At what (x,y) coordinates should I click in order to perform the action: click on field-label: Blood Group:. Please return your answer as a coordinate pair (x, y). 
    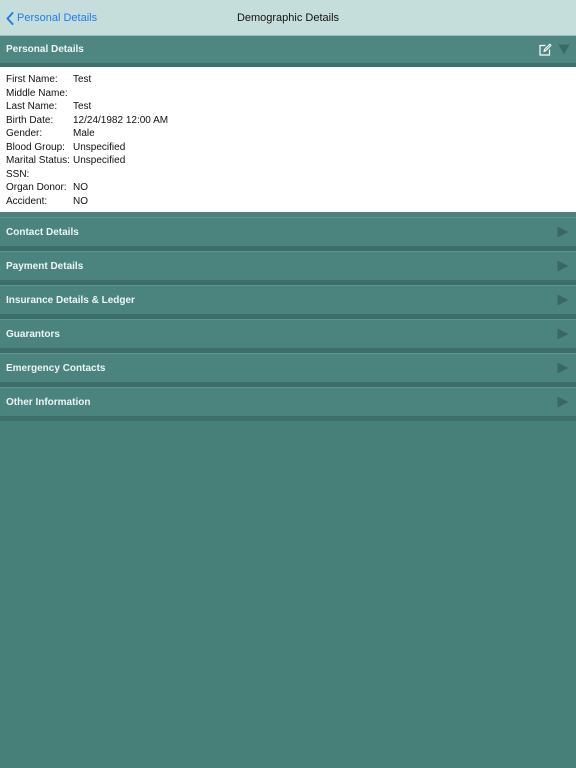
    Looking at the image, I should click on (35, 147).